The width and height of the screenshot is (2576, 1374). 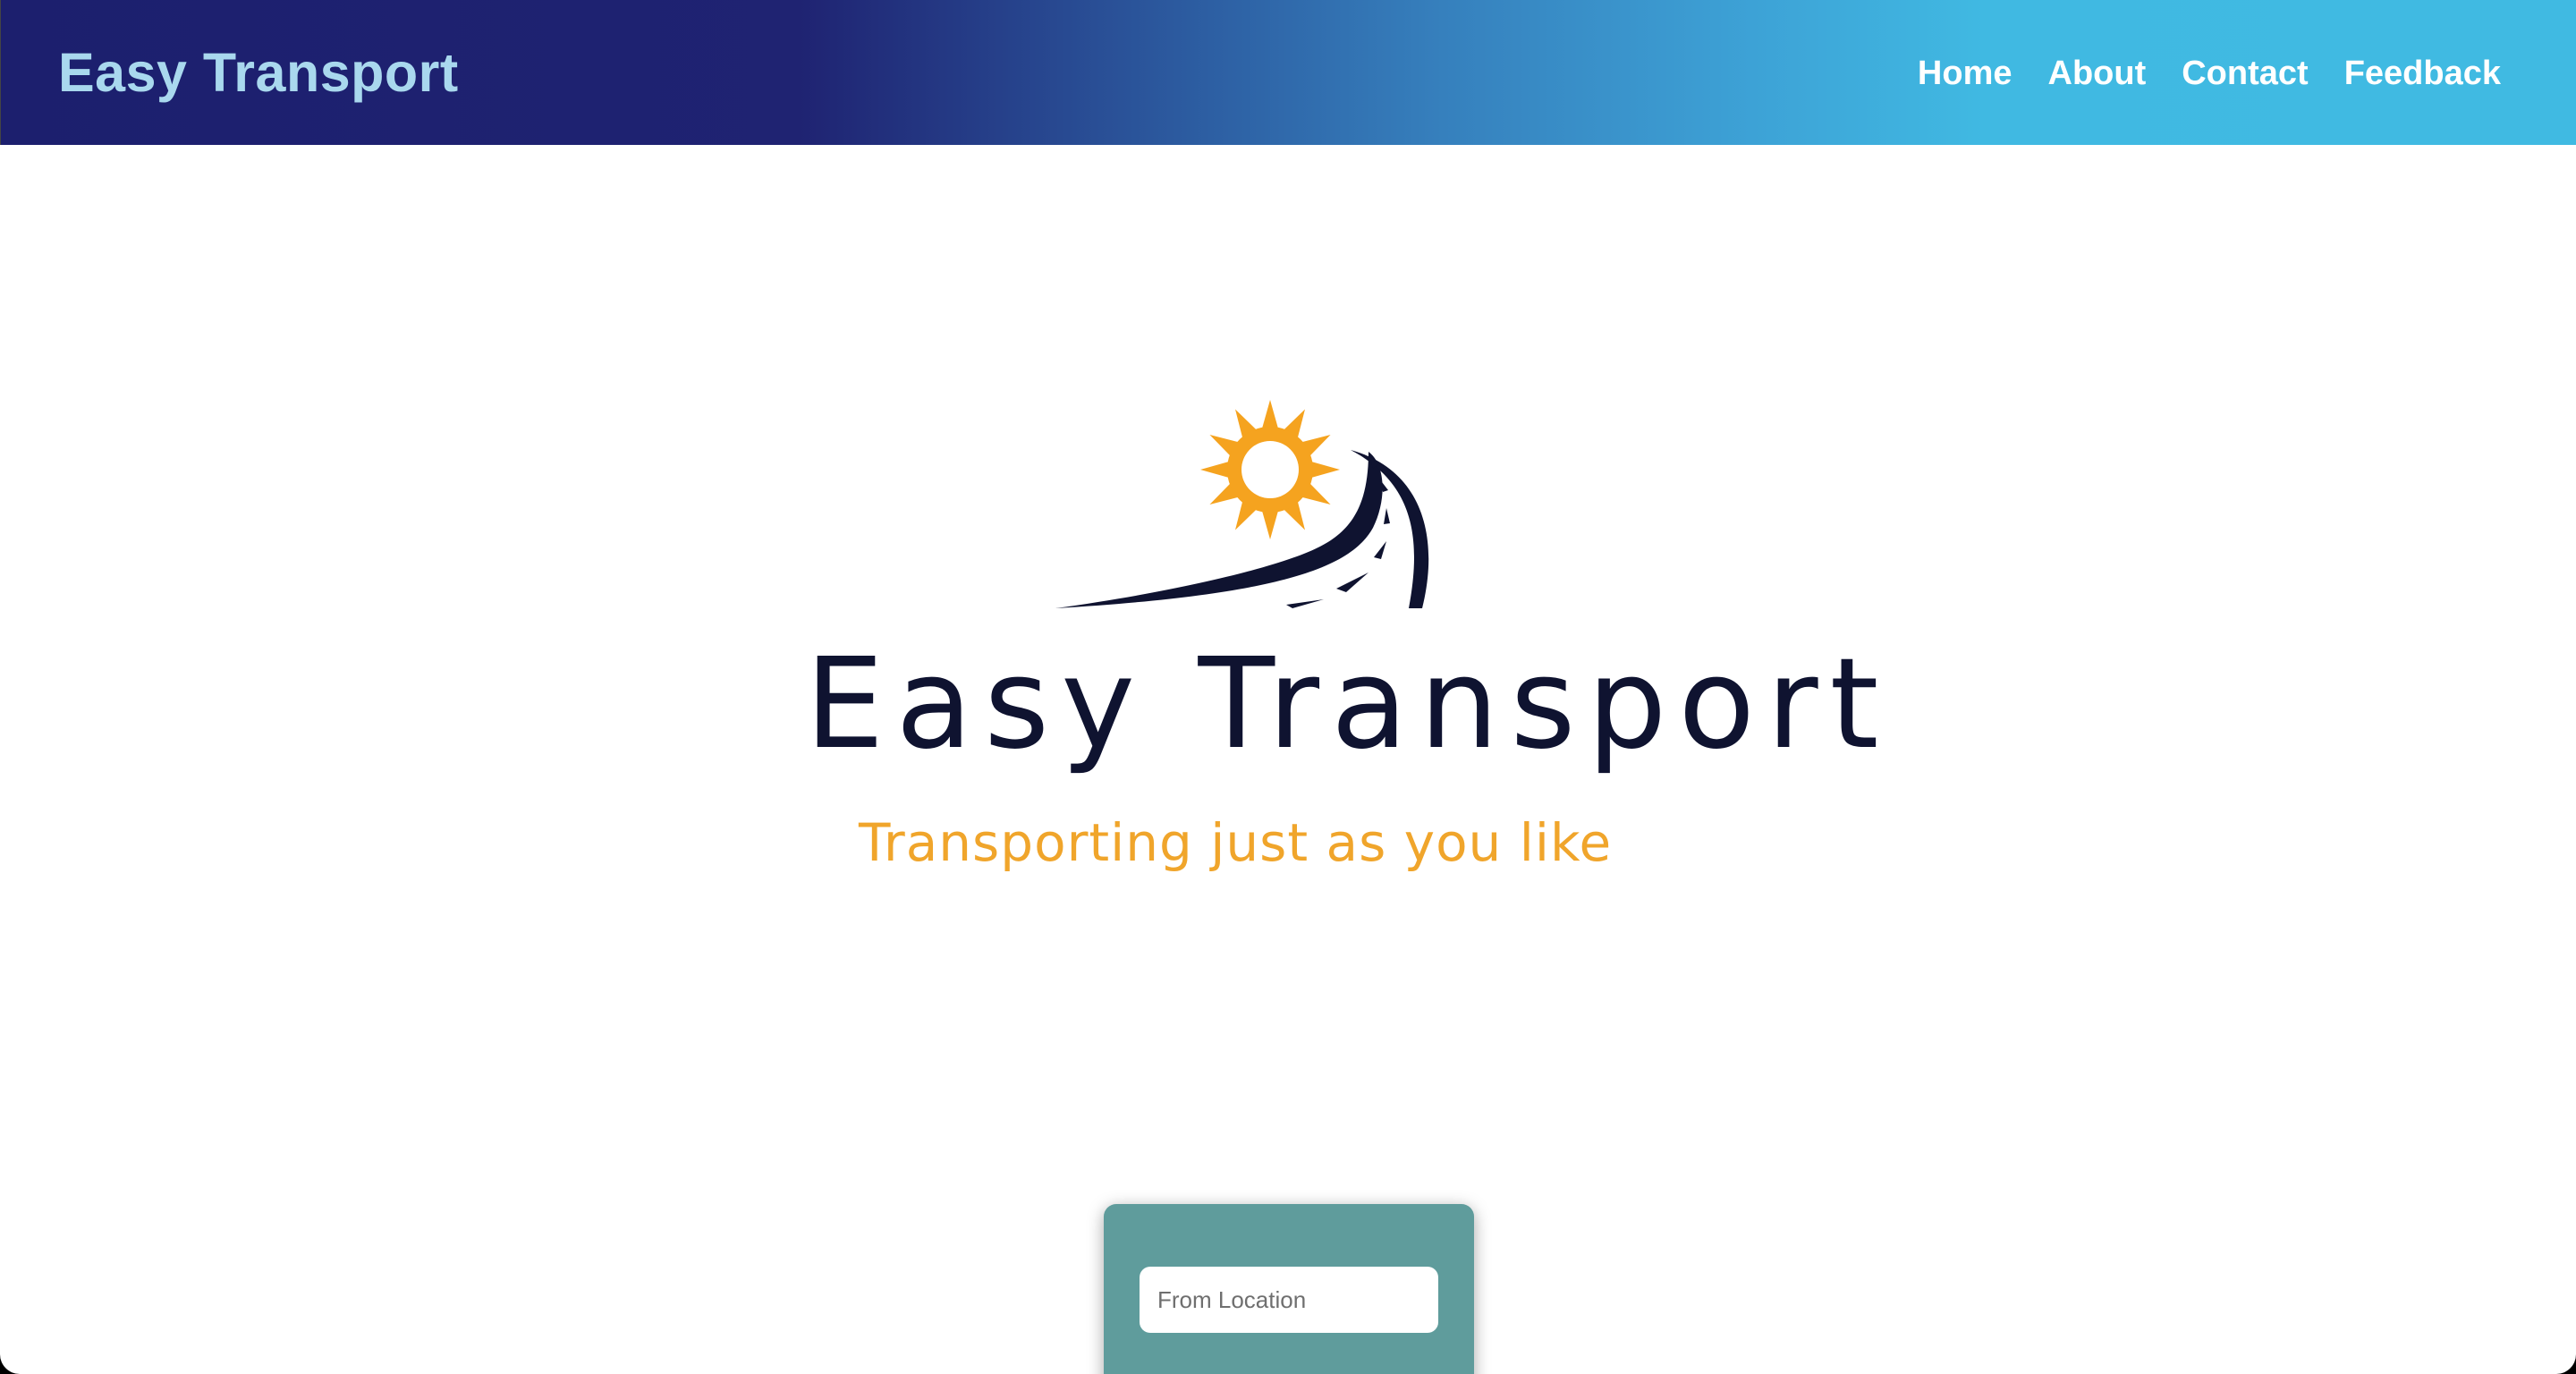 What do you see at coordinates (2097, 73) in the screenshot?
I see `nav-link-about: About` at bounding box center [2097, 73].